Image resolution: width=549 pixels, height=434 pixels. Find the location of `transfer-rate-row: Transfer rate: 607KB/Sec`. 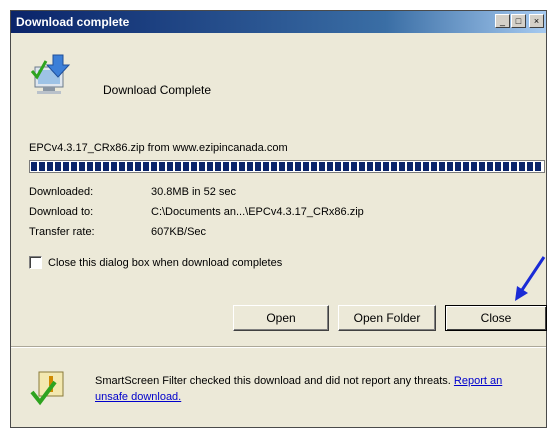

transfer-rate-row: Transfer rate: 607KB/Sec is located at coordinates (117, 232).